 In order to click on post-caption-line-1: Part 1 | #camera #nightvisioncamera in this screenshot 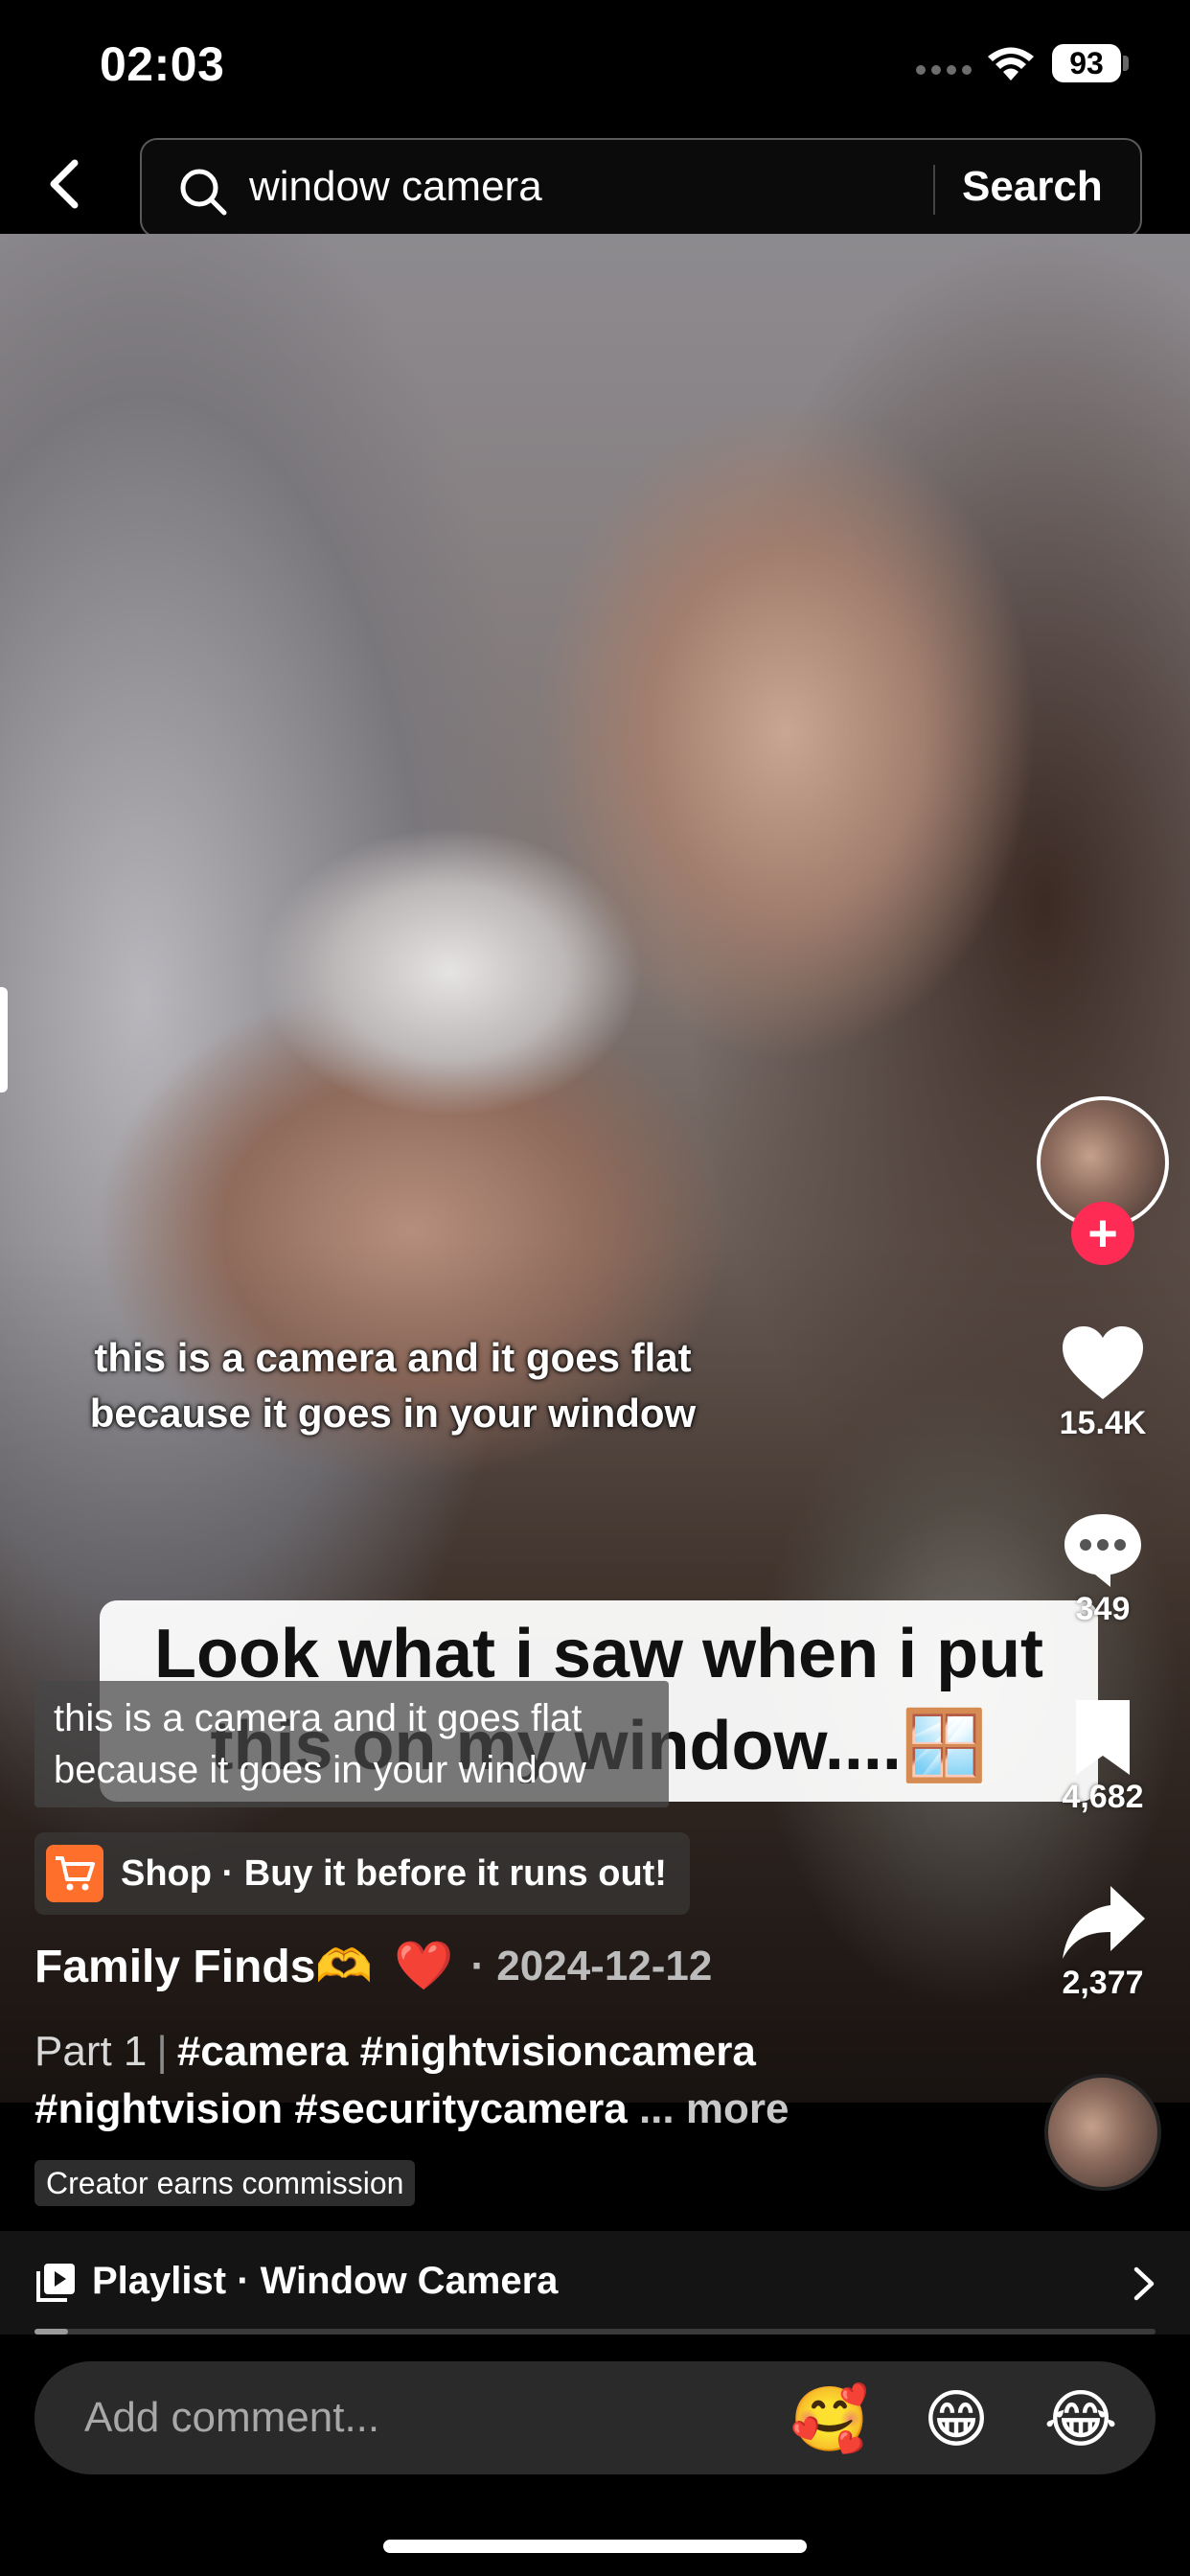, I will do `click(395, 2052)`.